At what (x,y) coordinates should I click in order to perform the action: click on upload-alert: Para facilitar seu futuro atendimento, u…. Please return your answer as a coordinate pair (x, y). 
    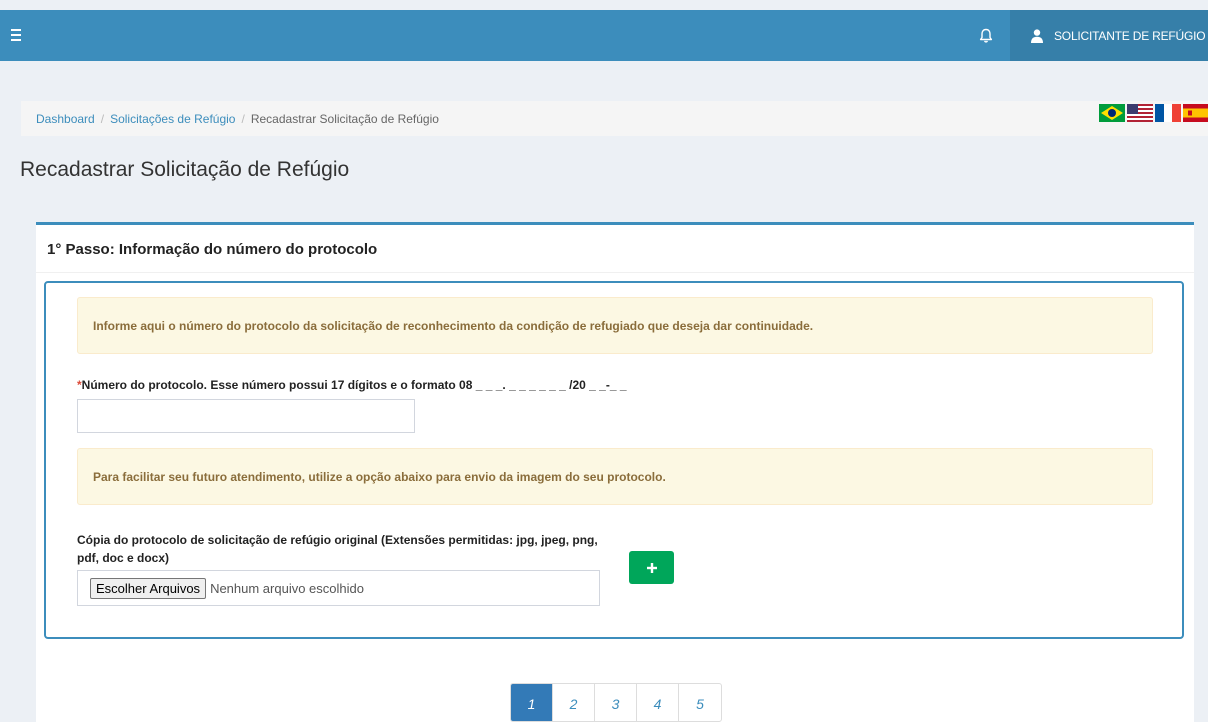
    Looking at the image, I should click on (615, 476).